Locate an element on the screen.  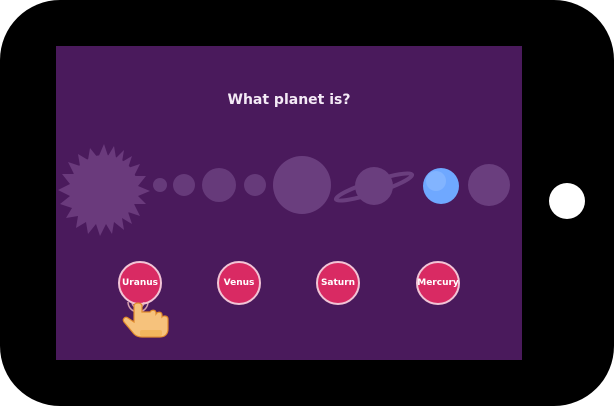
answer-uranus-button: Uranus is located at coordinates (140, 283).